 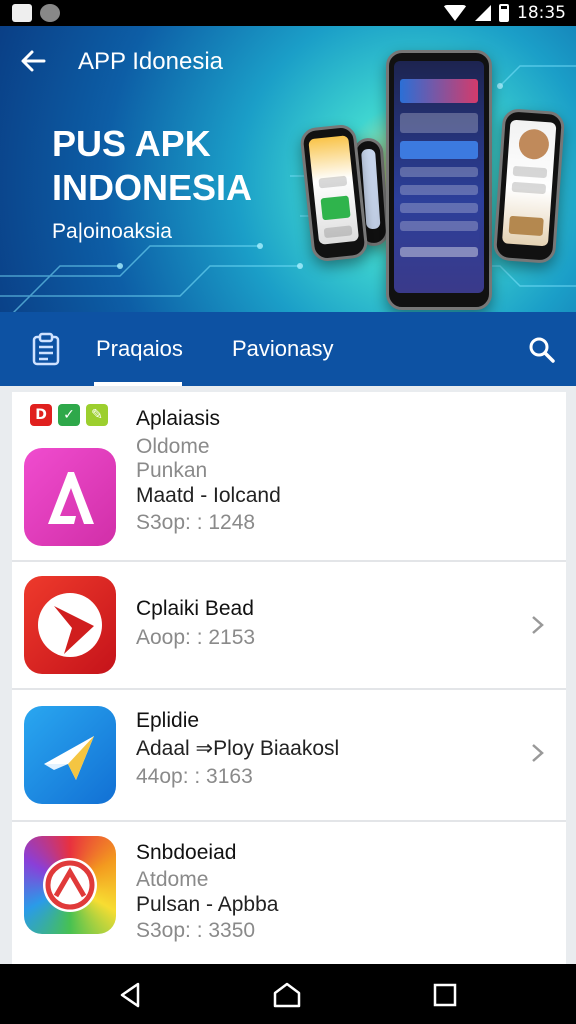 I want to click on phone-illustration-main, so click(x=439, y=180).